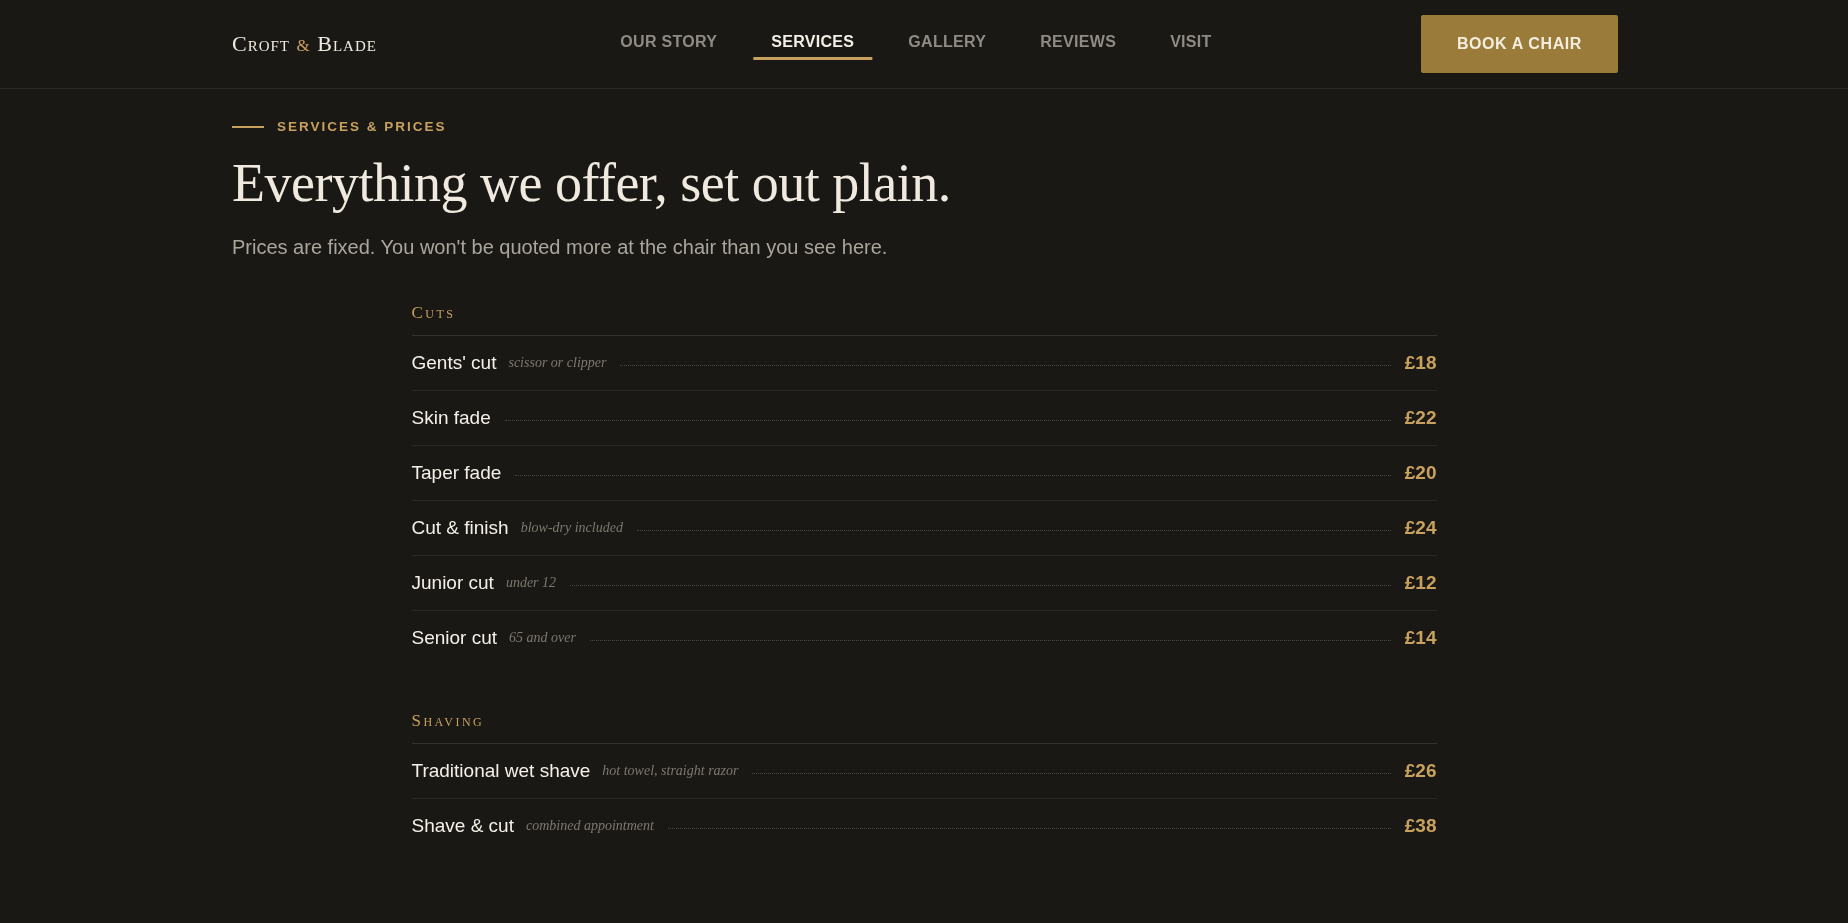 This screenshot has height=923, width=1848. Describe the element at coordinates (451, 418) in the screenshot. I see `service-name: Skin fade` at that location.